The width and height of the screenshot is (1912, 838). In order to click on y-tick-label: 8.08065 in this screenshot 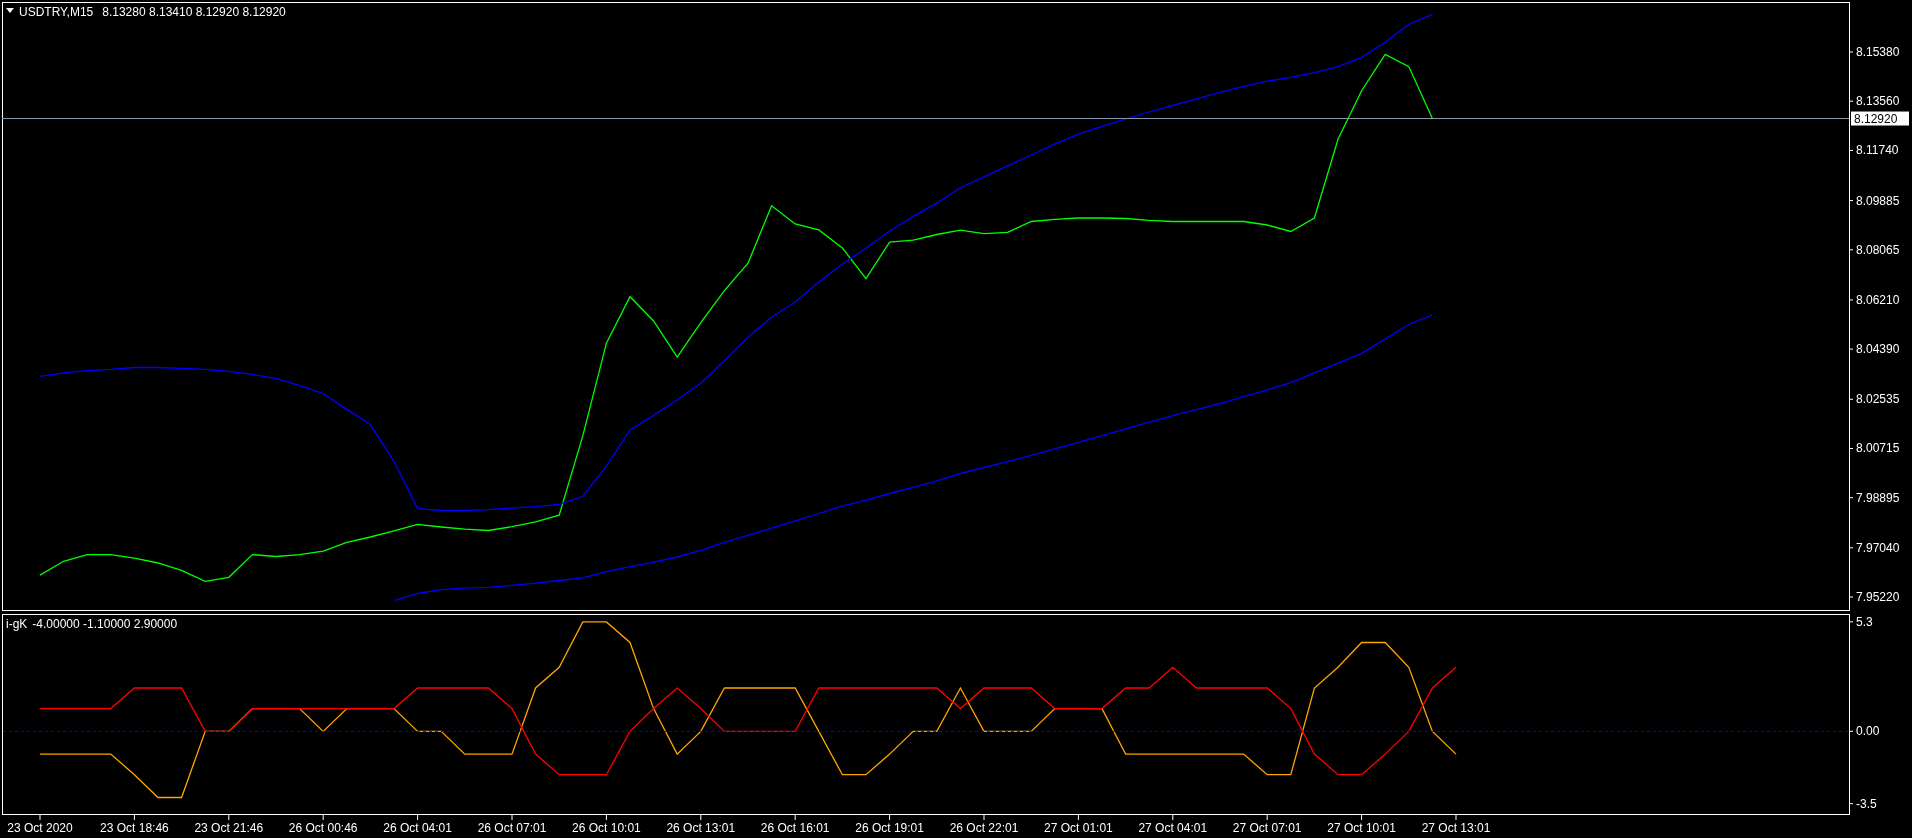, I will do `click(1878, 249)`.